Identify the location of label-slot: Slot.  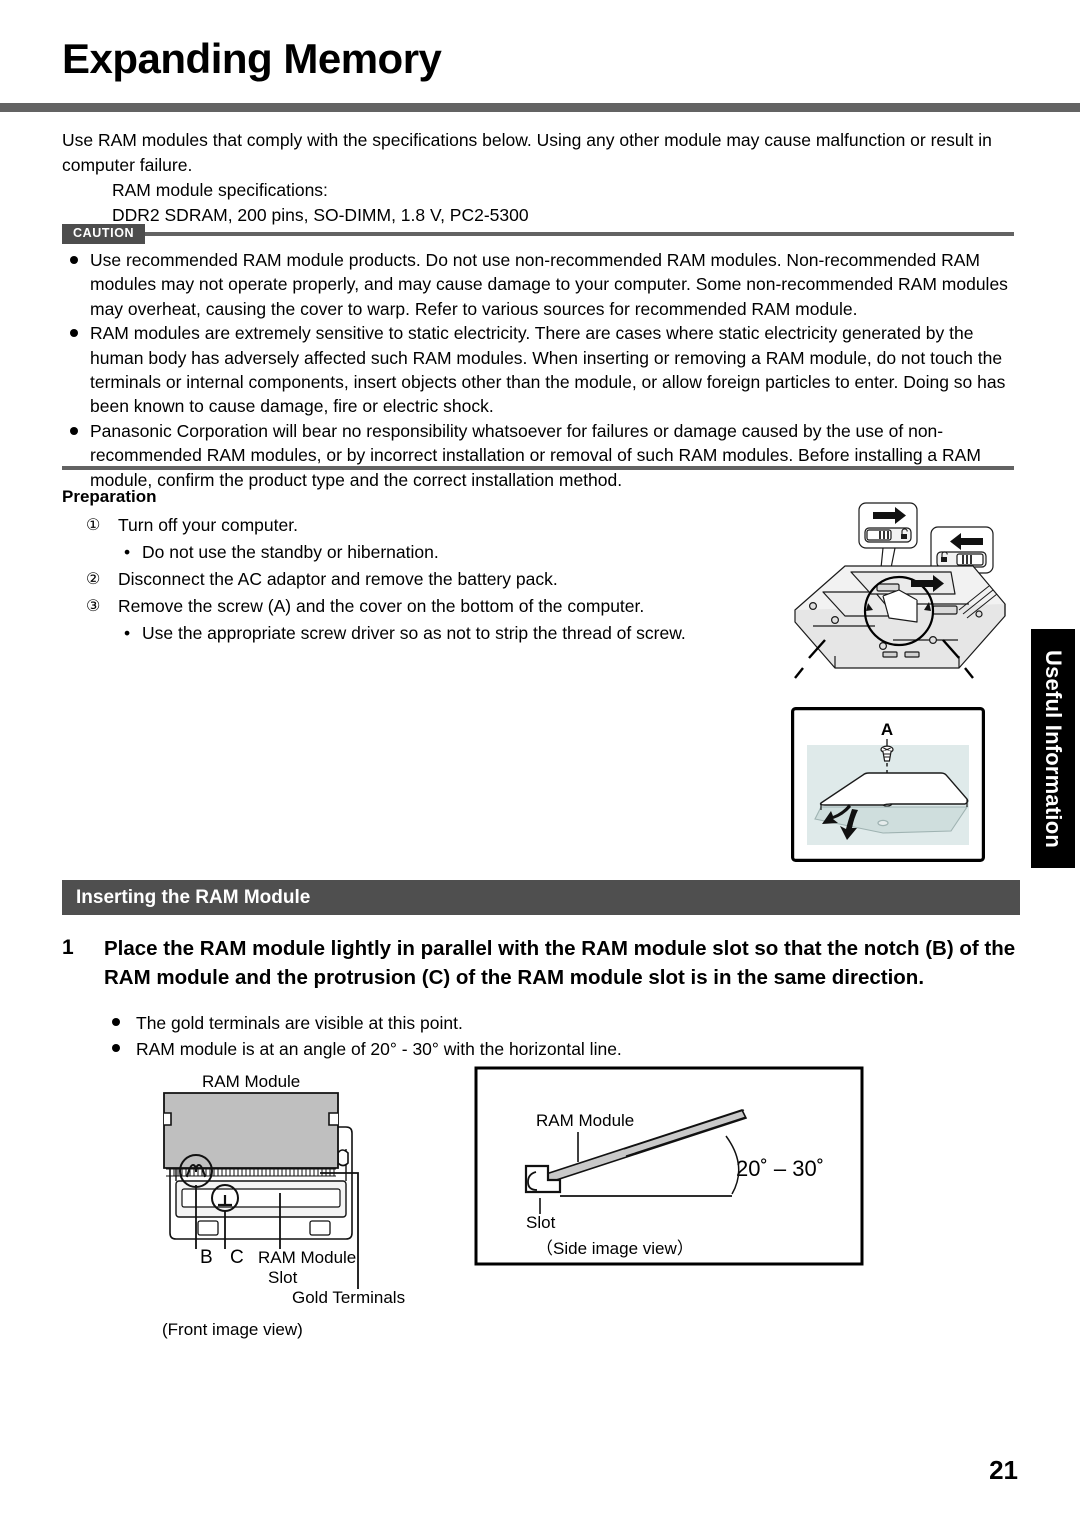
(541, 1222).